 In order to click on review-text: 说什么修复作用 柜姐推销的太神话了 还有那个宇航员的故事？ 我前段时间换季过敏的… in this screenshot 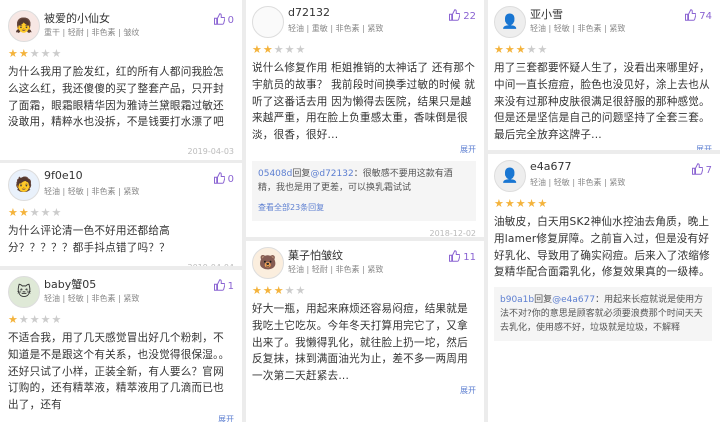, I will do `click(364, 102)`.